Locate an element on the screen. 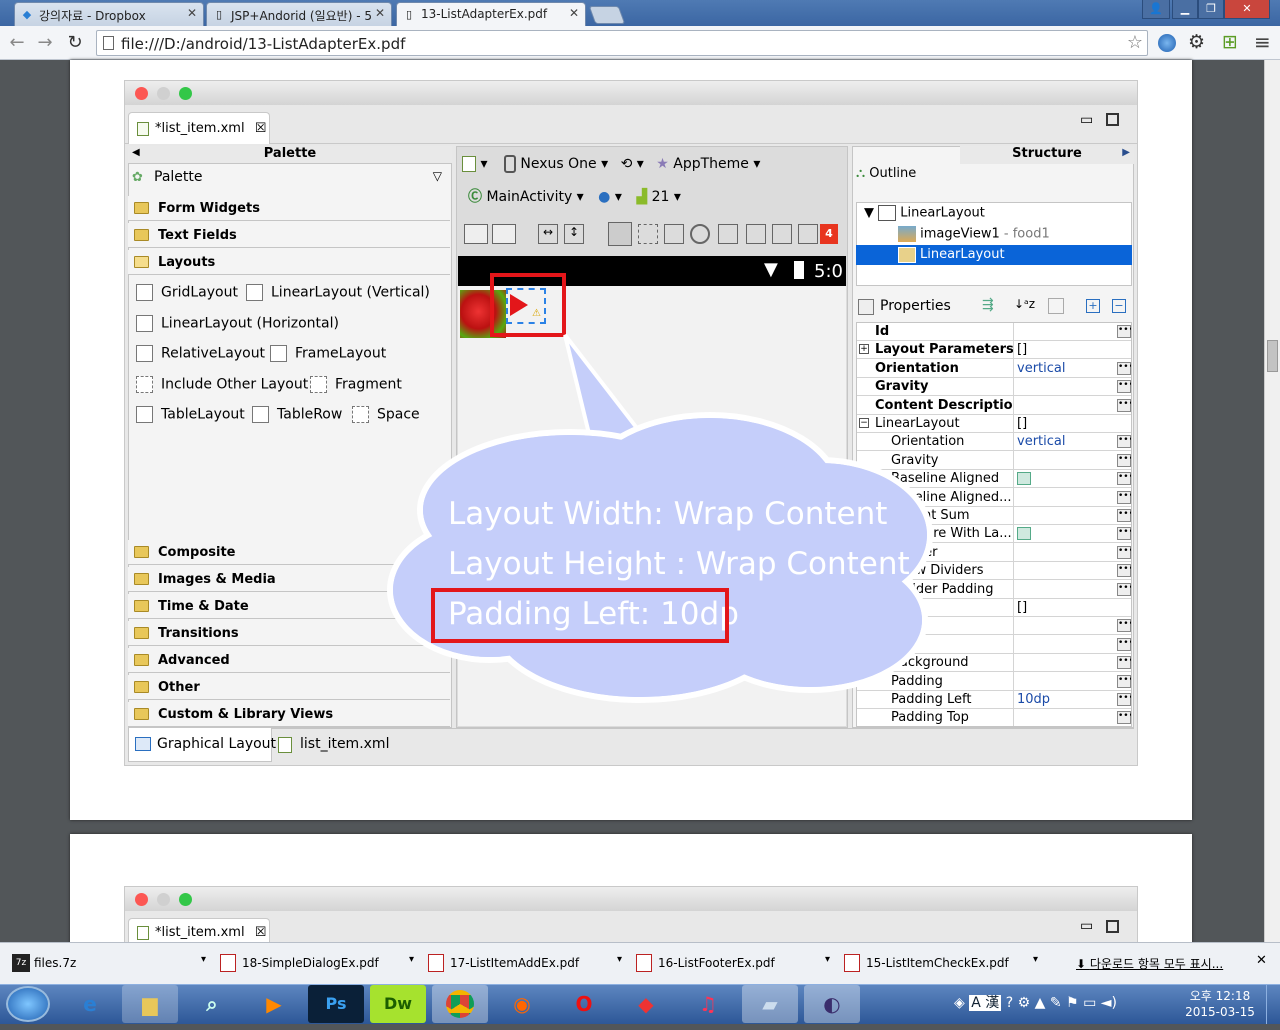  property-value: vertical is located at coordinates (1041, 368).